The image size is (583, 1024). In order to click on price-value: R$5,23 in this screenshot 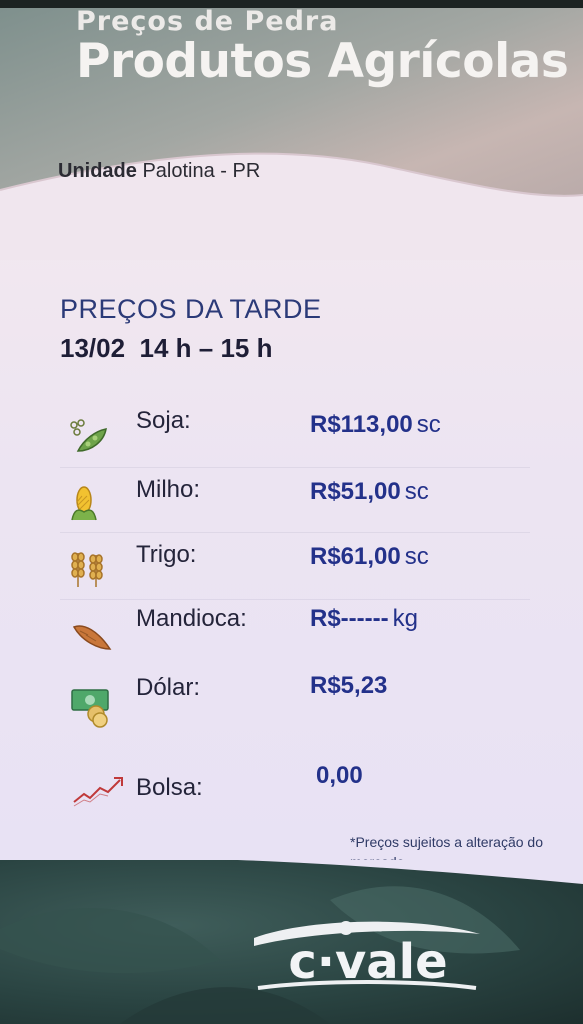, I will do `click(350, 686)`.